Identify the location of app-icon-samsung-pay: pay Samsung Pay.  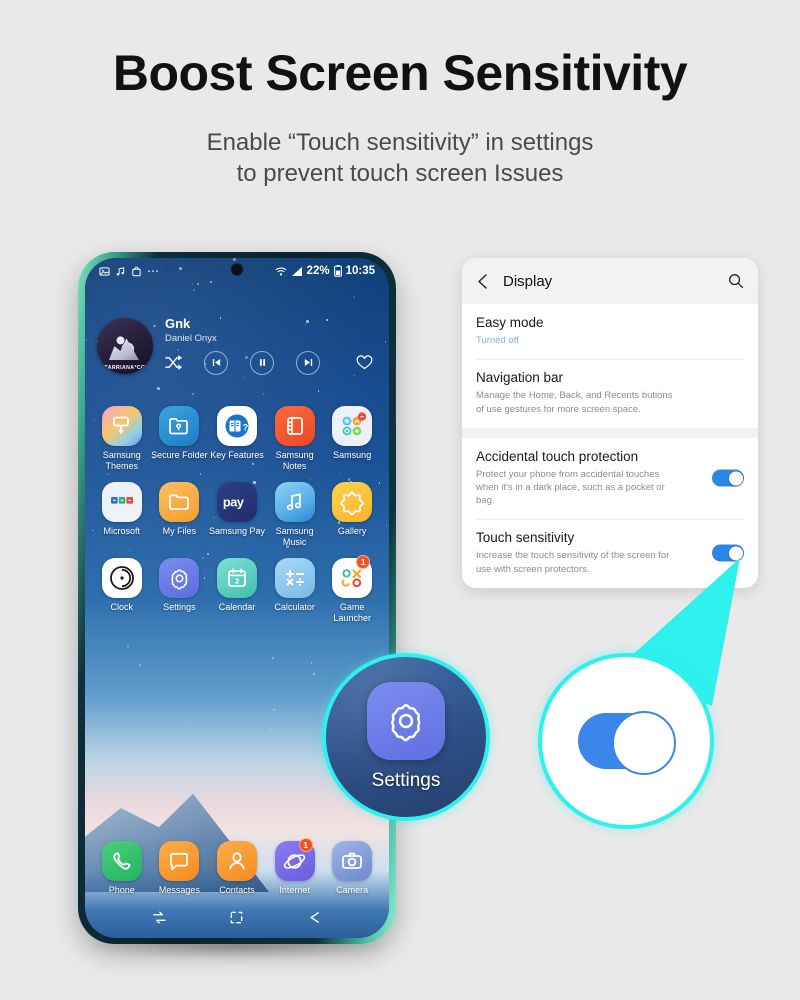
(237, 514).